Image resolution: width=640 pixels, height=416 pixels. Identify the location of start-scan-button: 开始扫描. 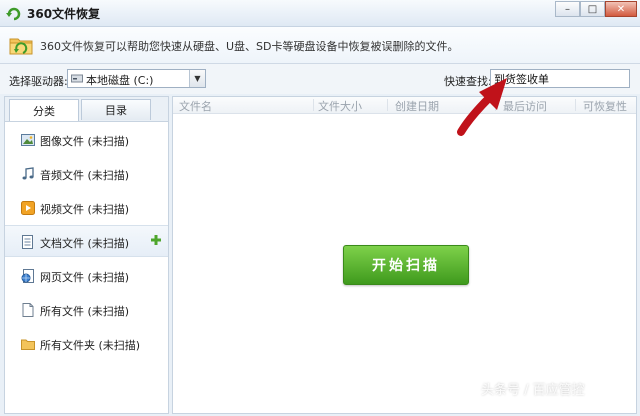
(406, 265).